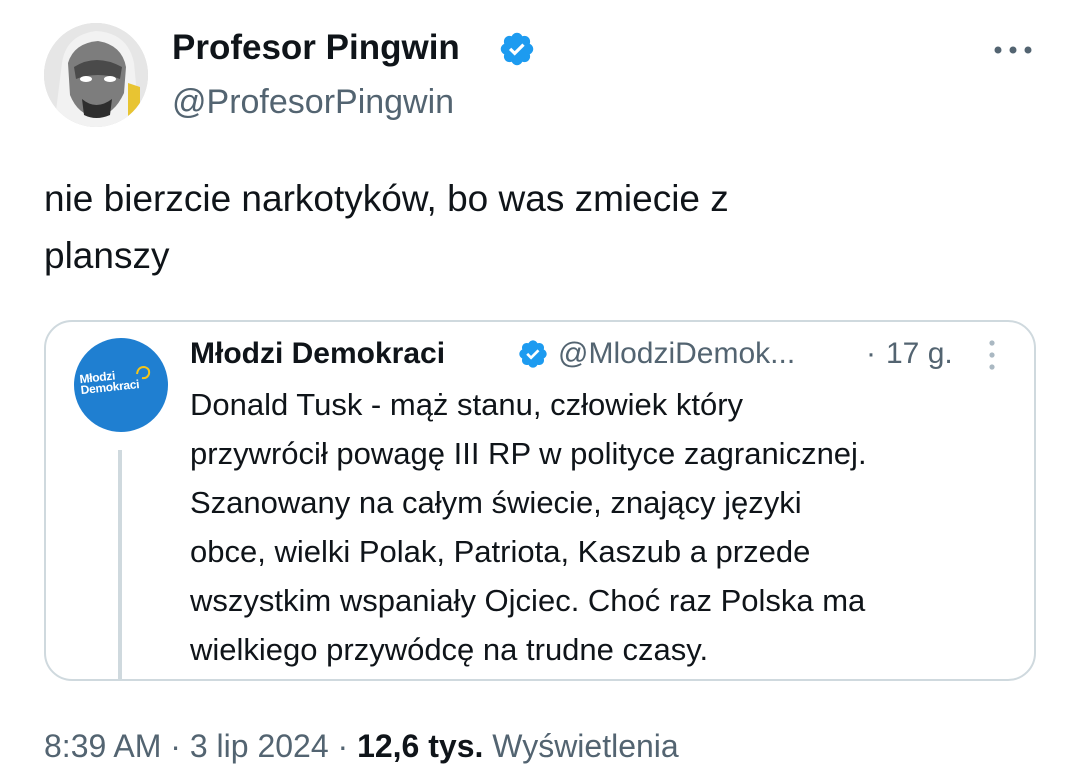 This screenshot has height=776, width=1080. Describe the element at coordinates (121, 385) in the screenshot. I see `quoted-author-avatar: Młodzi Demokraci` at that location.